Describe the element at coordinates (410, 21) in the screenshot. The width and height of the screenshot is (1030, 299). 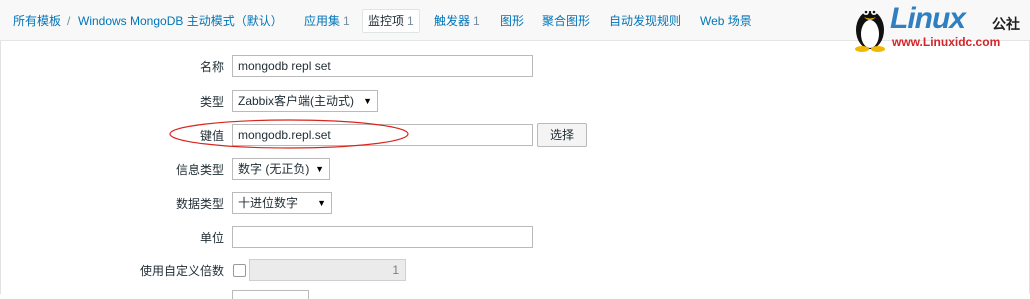
I see `tab-items-count: 1` at that location.